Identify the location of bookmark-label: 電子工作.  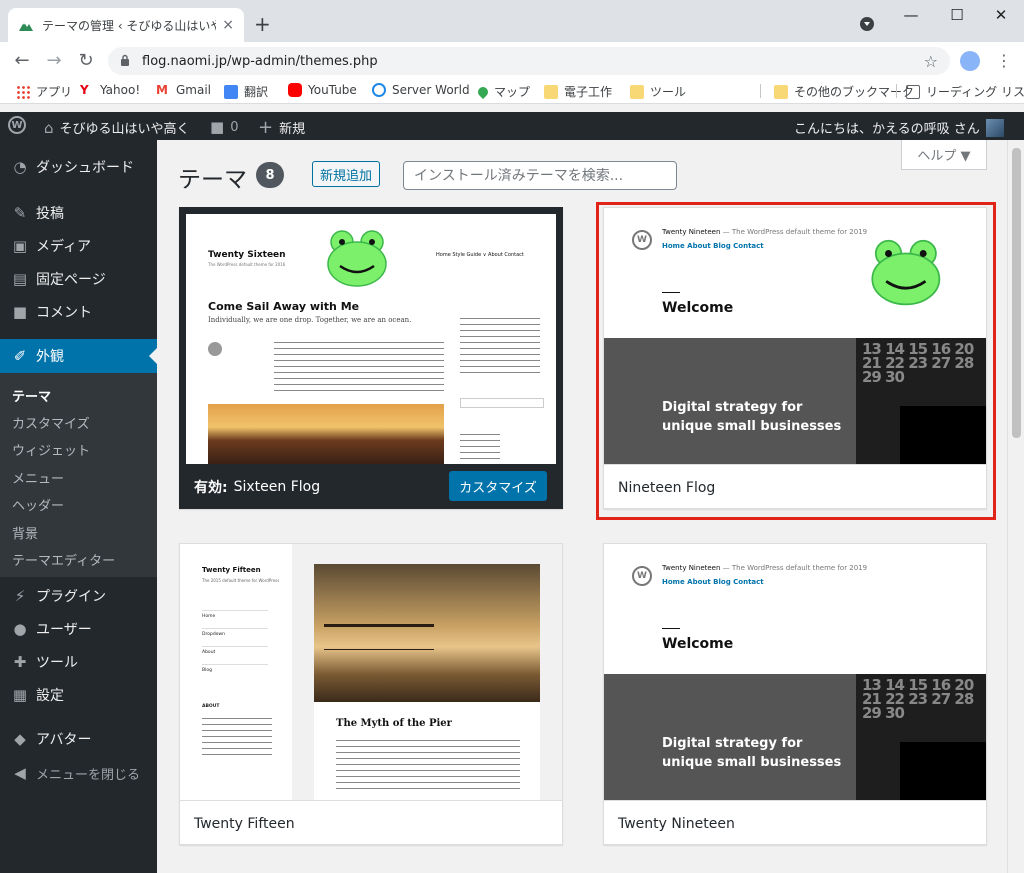
(588, 92).